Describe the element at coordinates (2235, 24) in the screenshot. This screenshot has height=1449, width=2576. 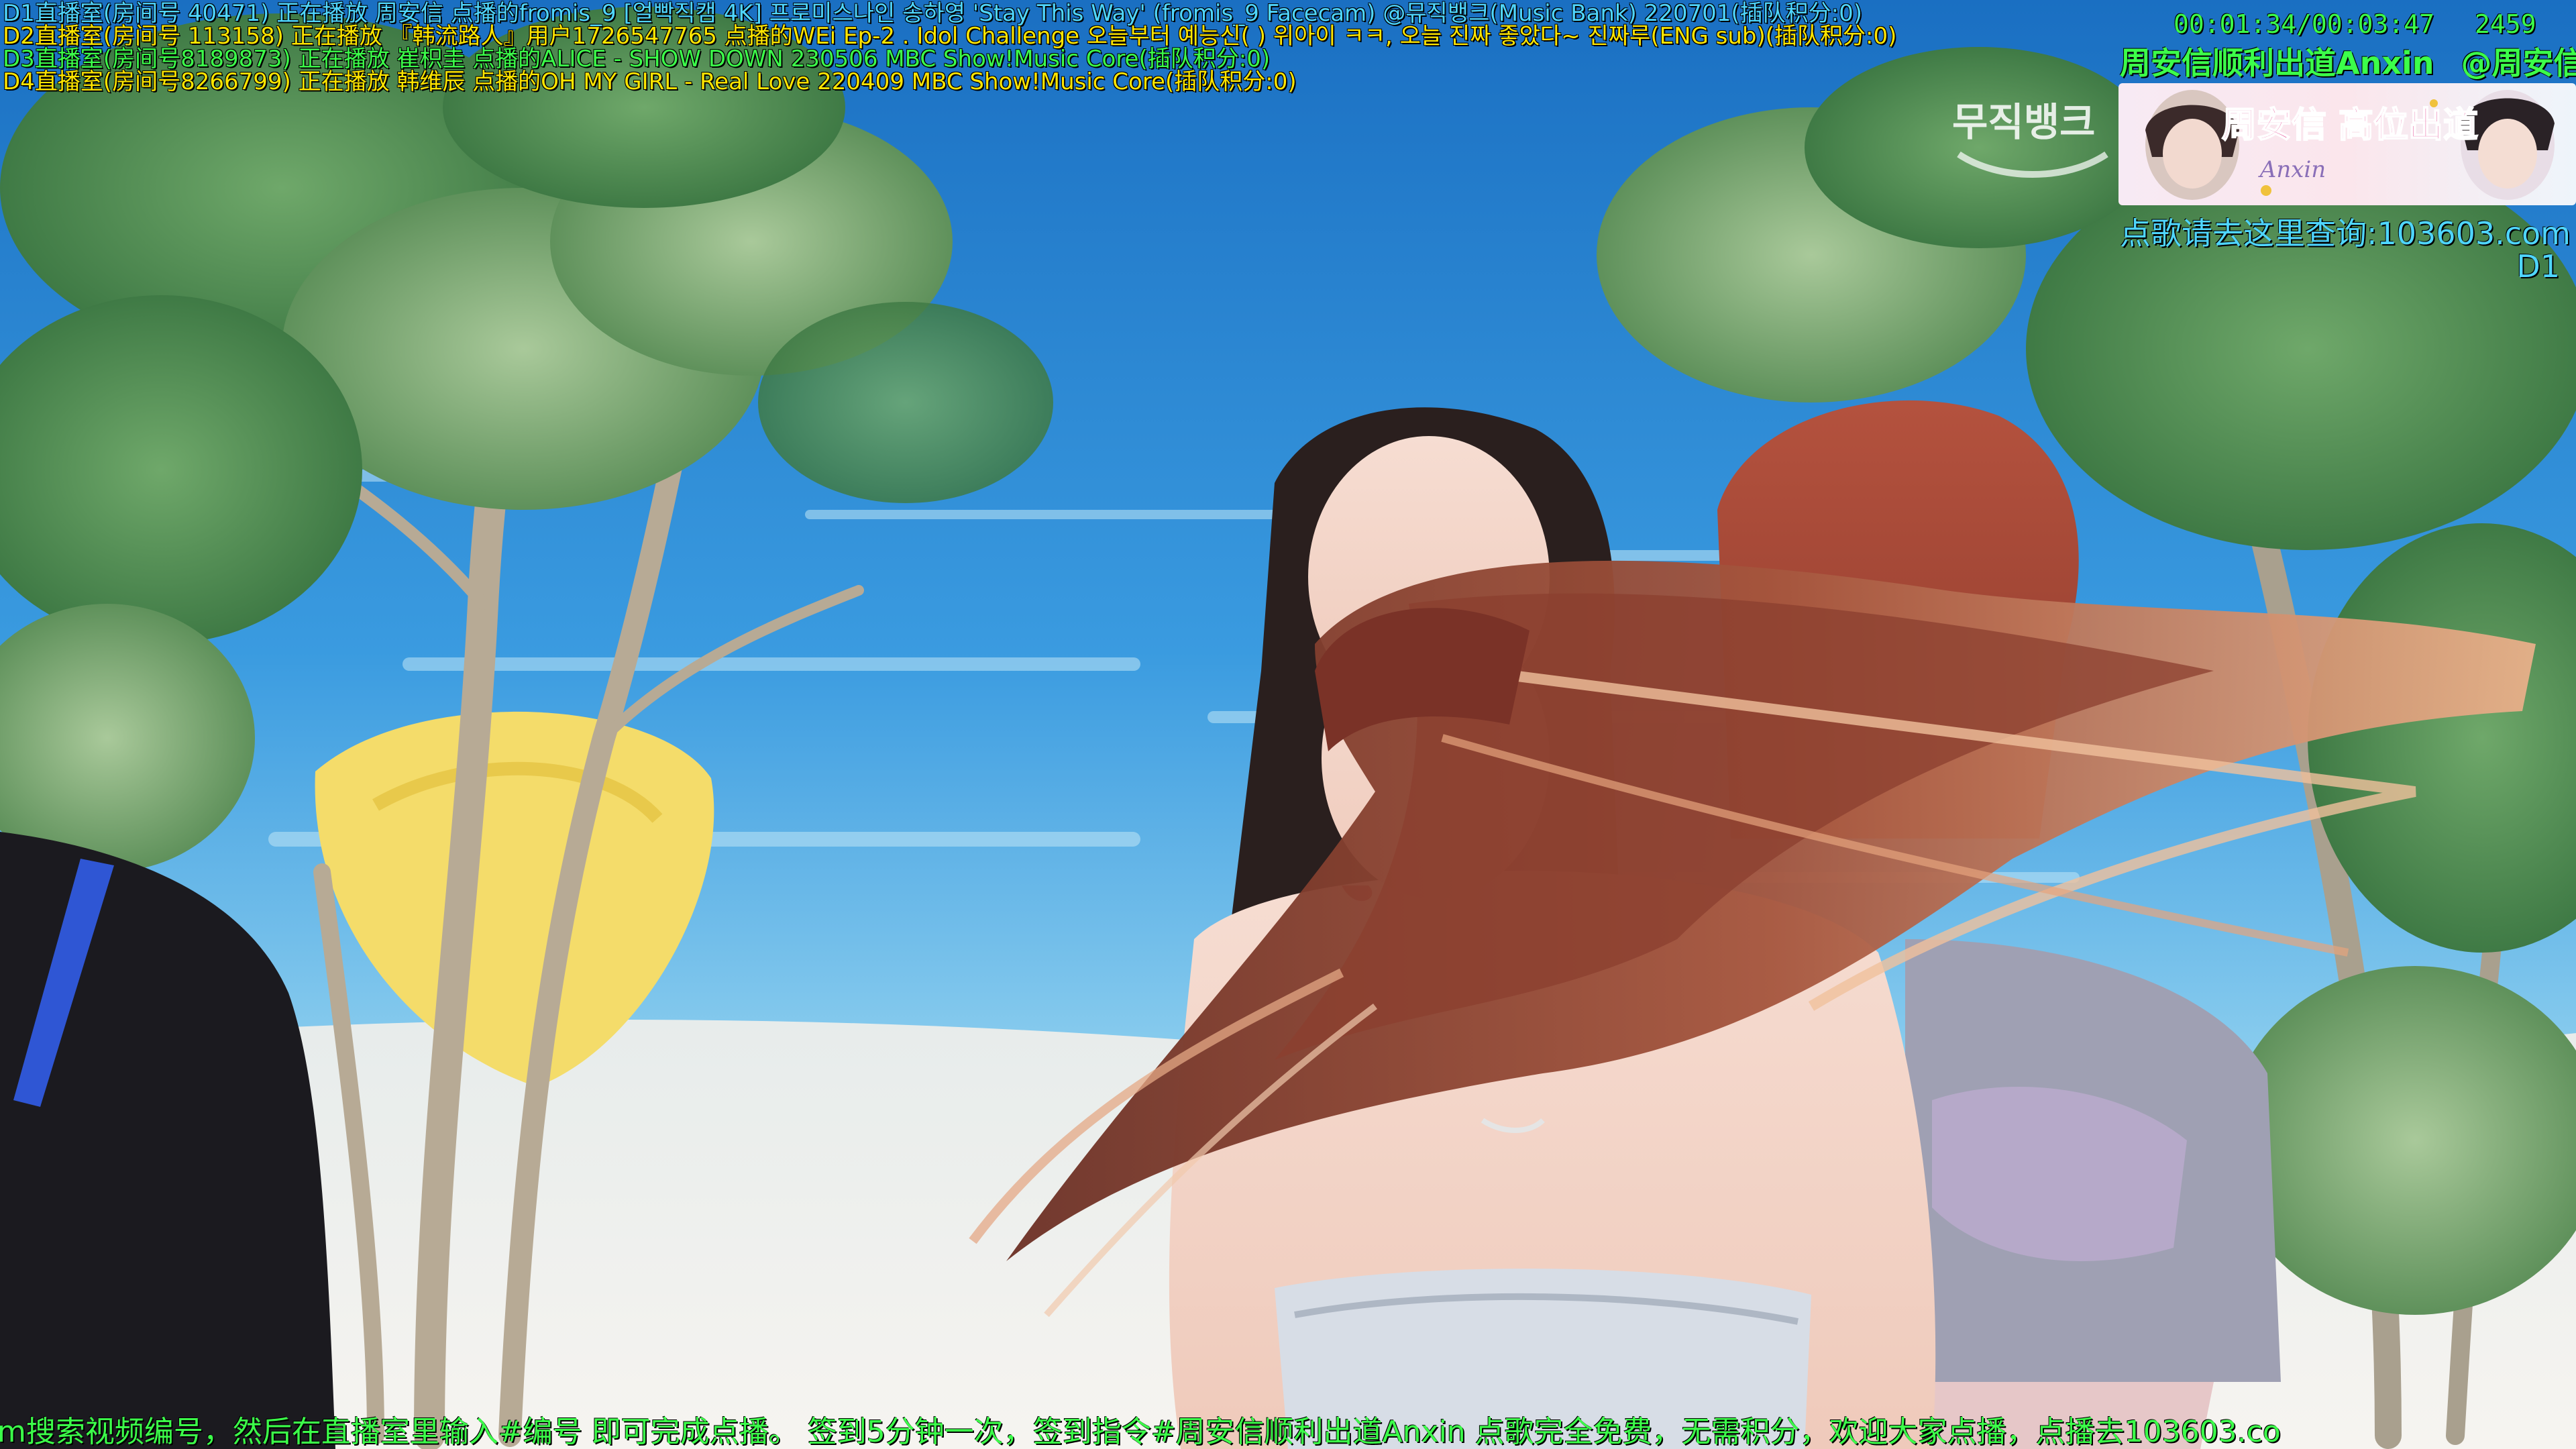
I see `elapsed-time: 00:01:34` at that location.